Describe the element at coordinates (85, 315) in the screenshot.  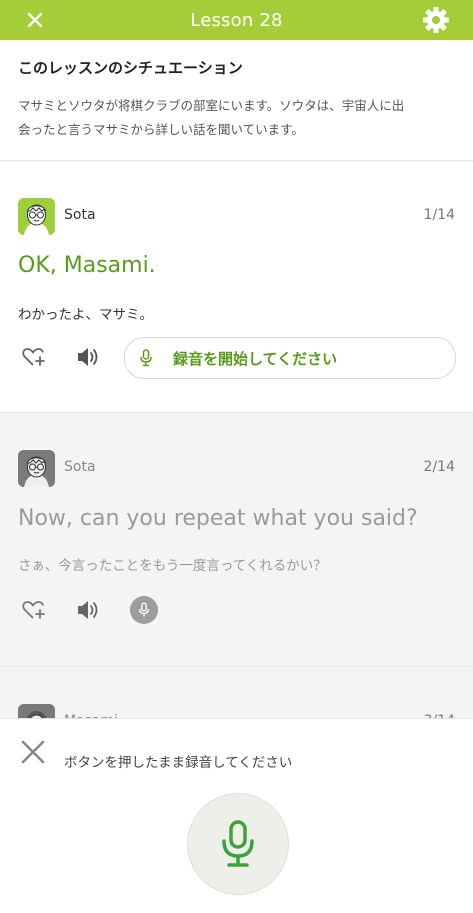
I see `japanese-translation: わかったよ、マサミ。` at that location.